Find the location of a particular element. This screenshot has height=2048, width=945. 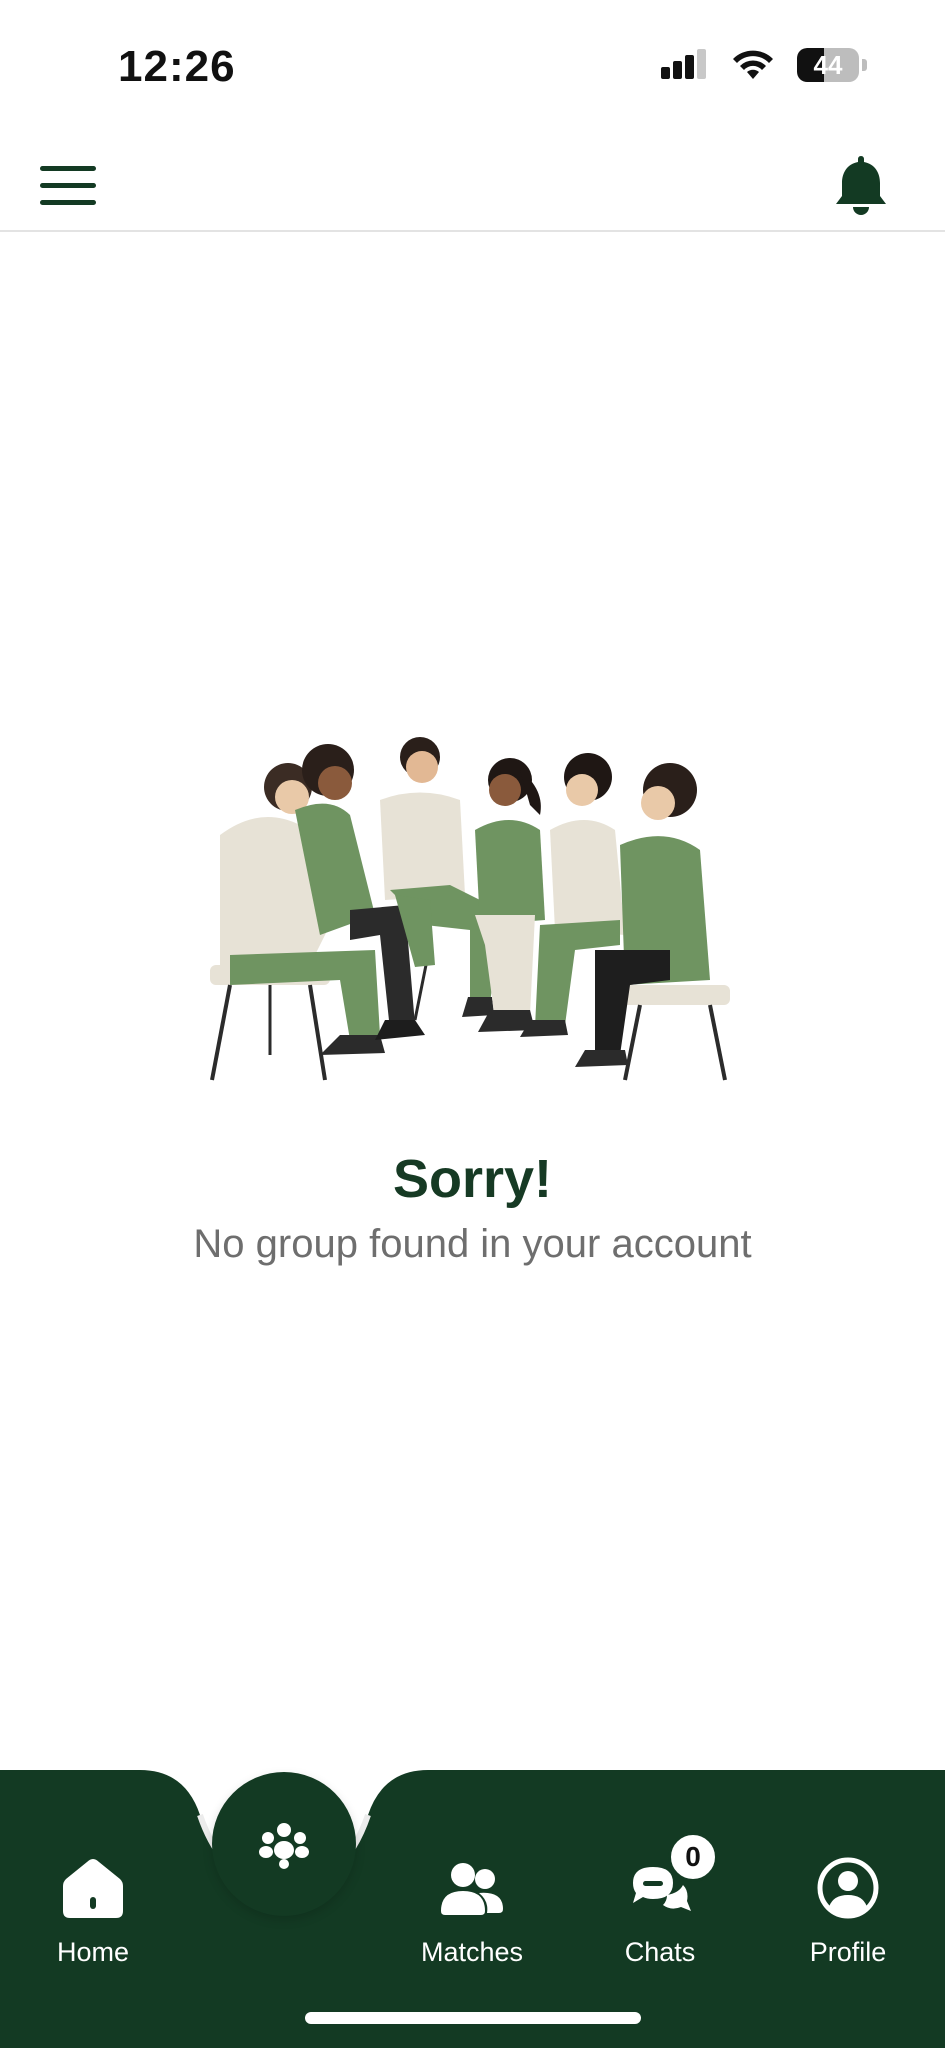

groups-center-button is located at coordinates (284, 1844).